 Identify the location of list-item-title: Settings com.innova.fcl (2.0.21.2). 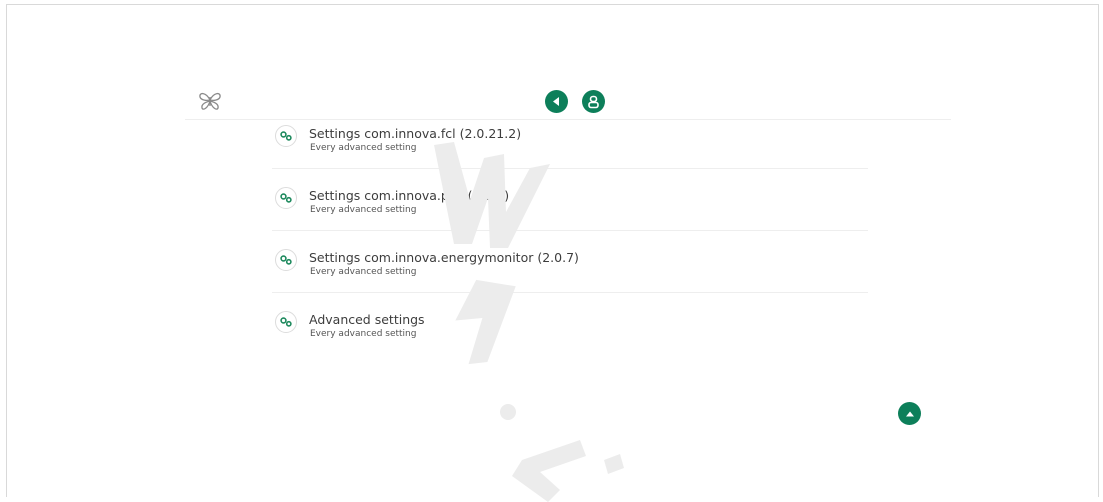
(415, 133).